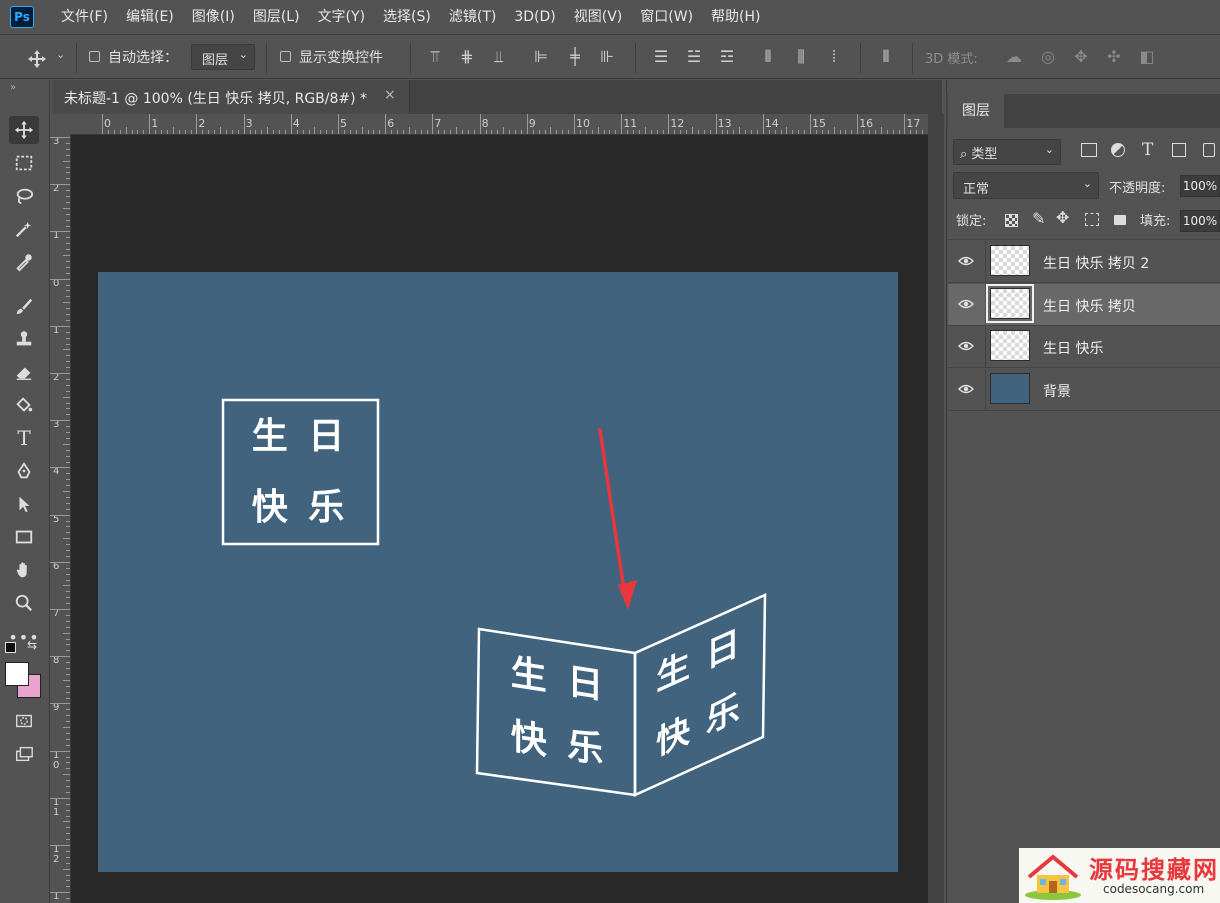  I want to click on lasso-icon, so click(25, 196).